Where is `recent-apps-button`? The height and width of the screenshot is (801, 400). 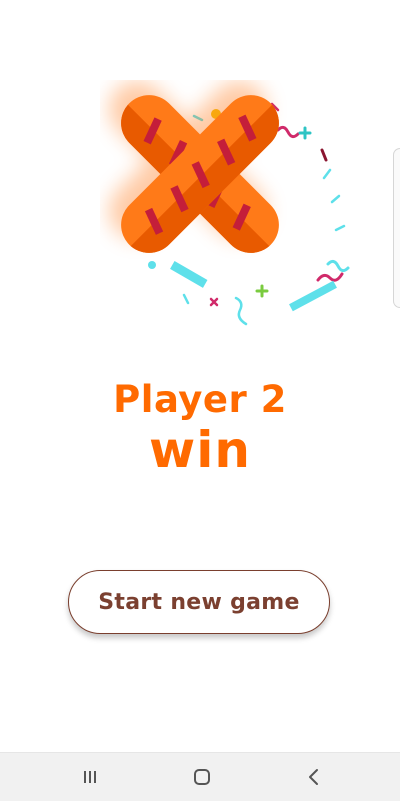
recent-apps-button is located at coordinates (90, 777).